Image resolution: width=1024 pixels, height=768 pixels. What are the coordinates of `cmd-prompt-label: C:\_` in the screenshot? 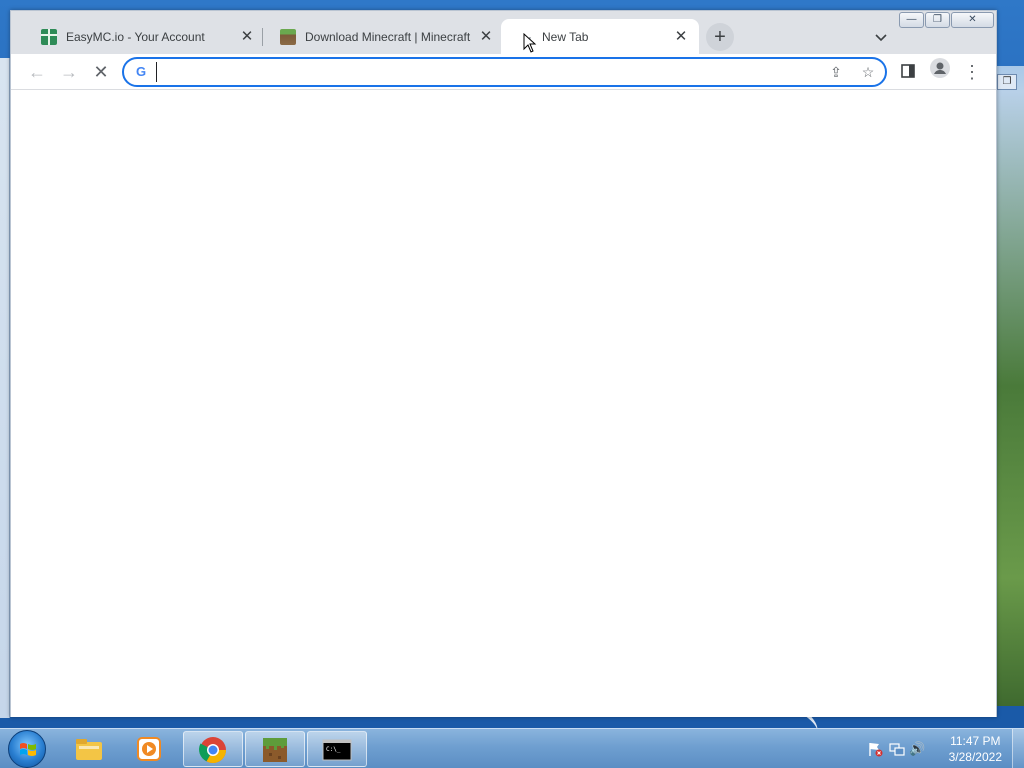 It's located at (333, 749).